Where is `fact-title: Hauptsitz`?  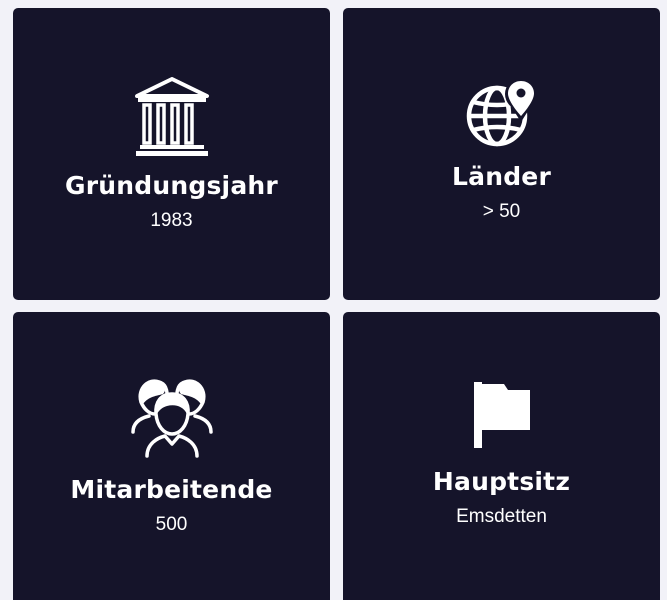
fact-title: Hauptsitz is located at coordinates (501, 481).